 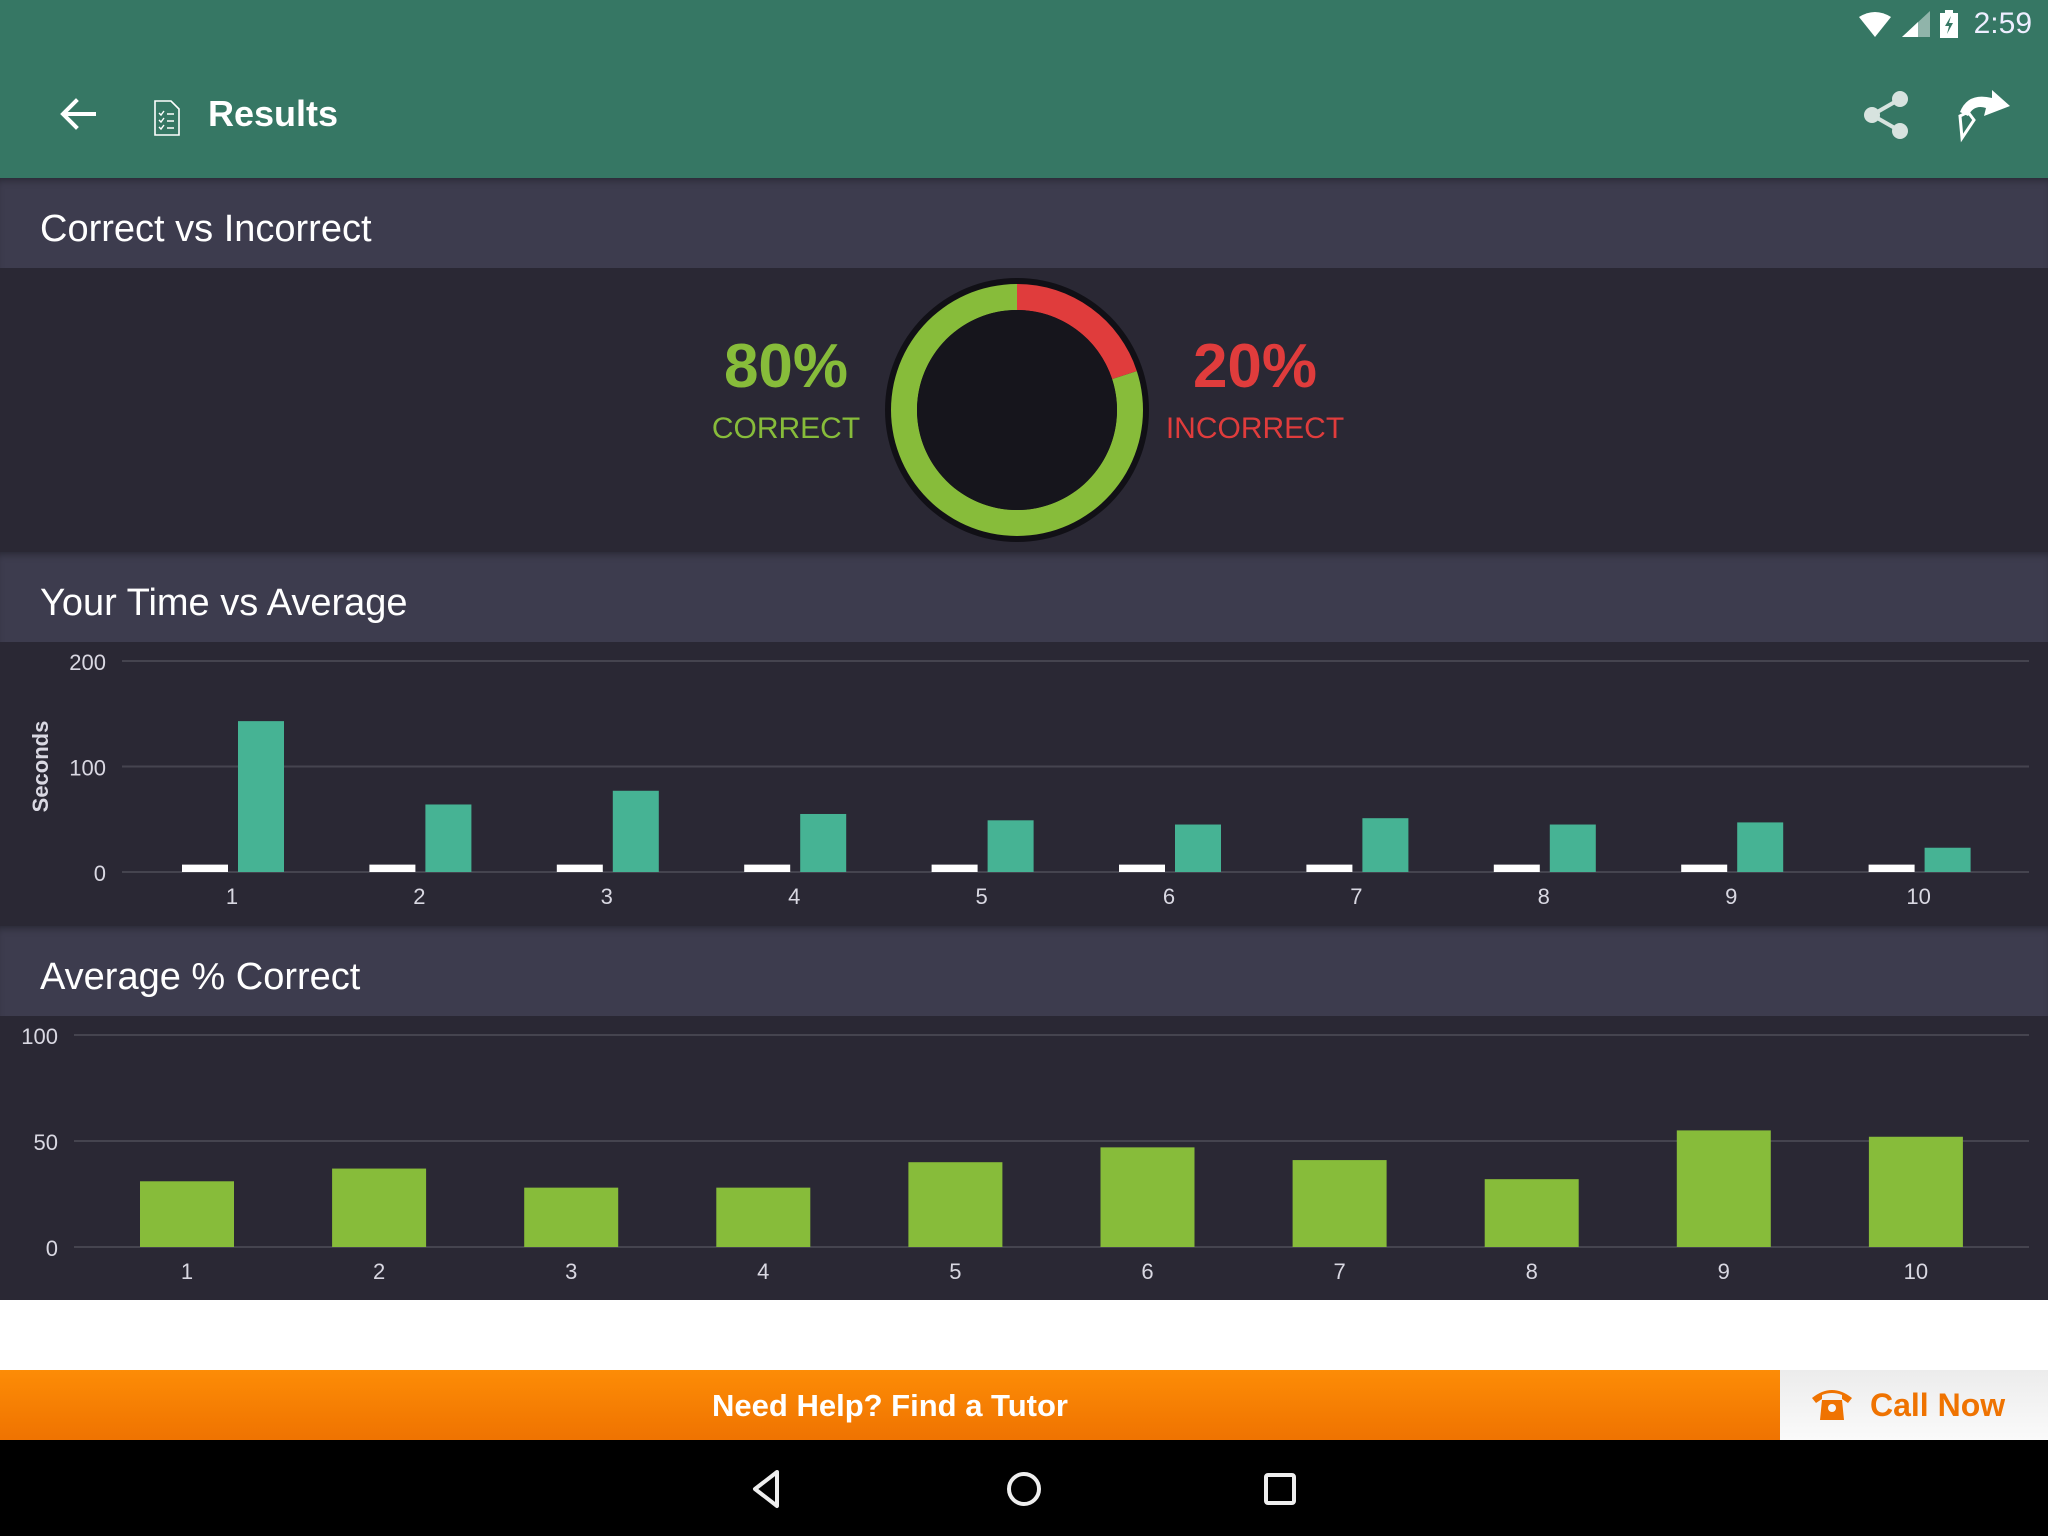 I want to click on phone-icon, so click(x=1832, y=1405).